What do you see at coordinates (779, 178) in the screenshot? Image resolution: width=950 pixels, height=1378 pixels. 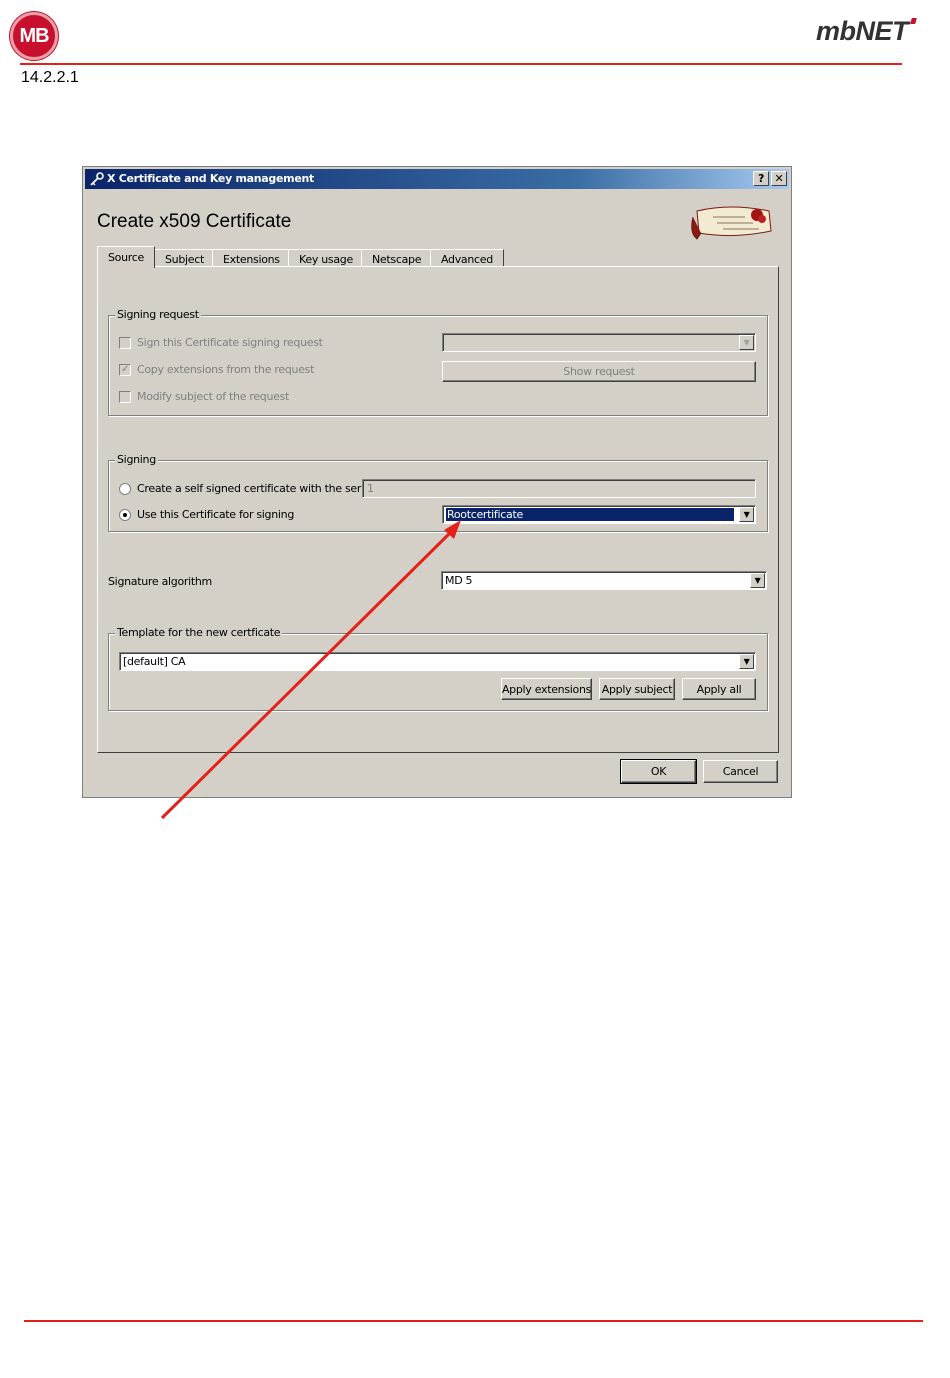 I see `close-button: ✕` at bounding box center [779, 178].